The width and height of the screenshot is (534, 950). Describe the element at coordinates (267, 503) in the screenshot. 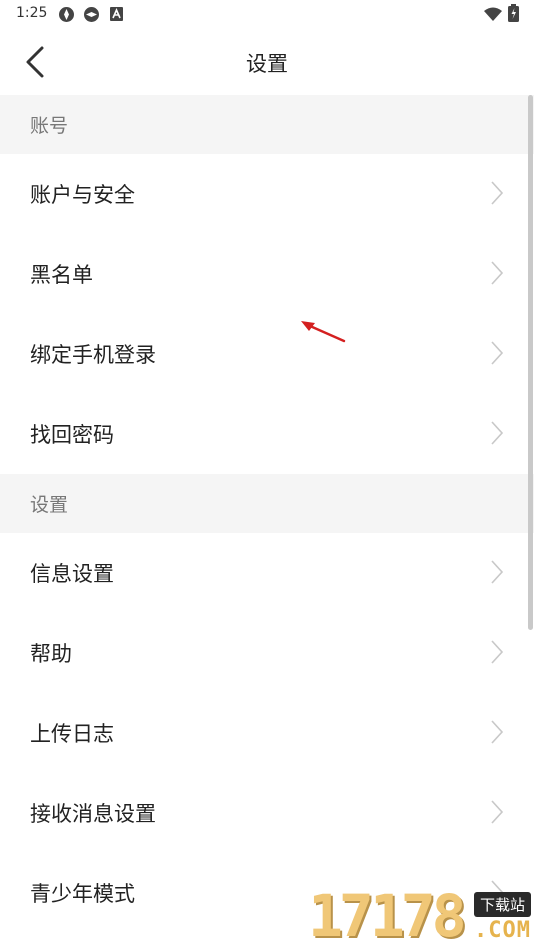

I see `section-header-settings: 设置` at that location.